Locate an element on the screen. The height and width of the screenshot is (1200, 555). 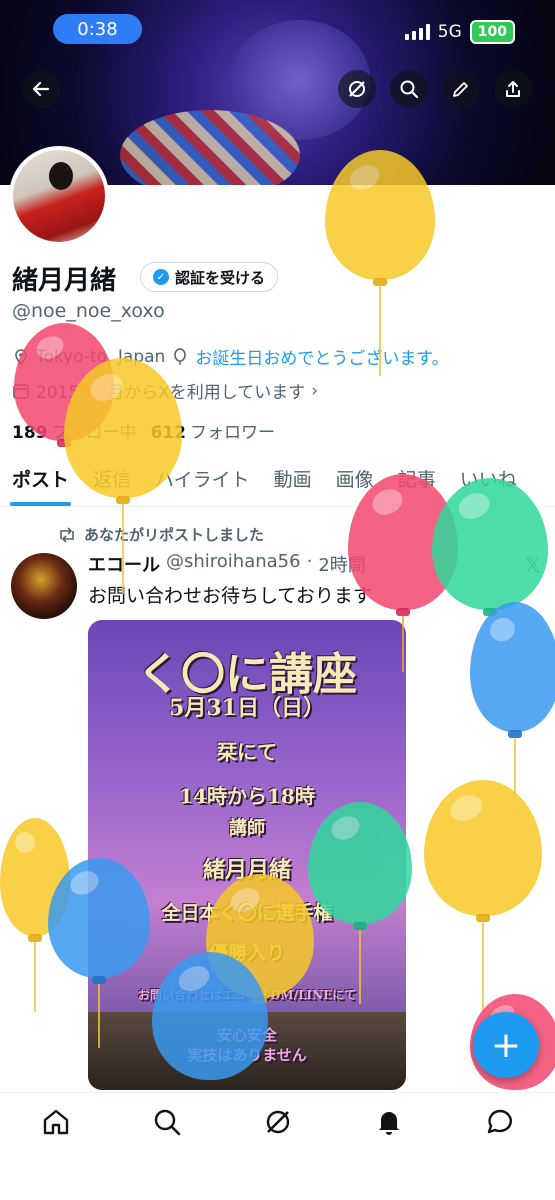
search-button is located at coordinates (409, 89).